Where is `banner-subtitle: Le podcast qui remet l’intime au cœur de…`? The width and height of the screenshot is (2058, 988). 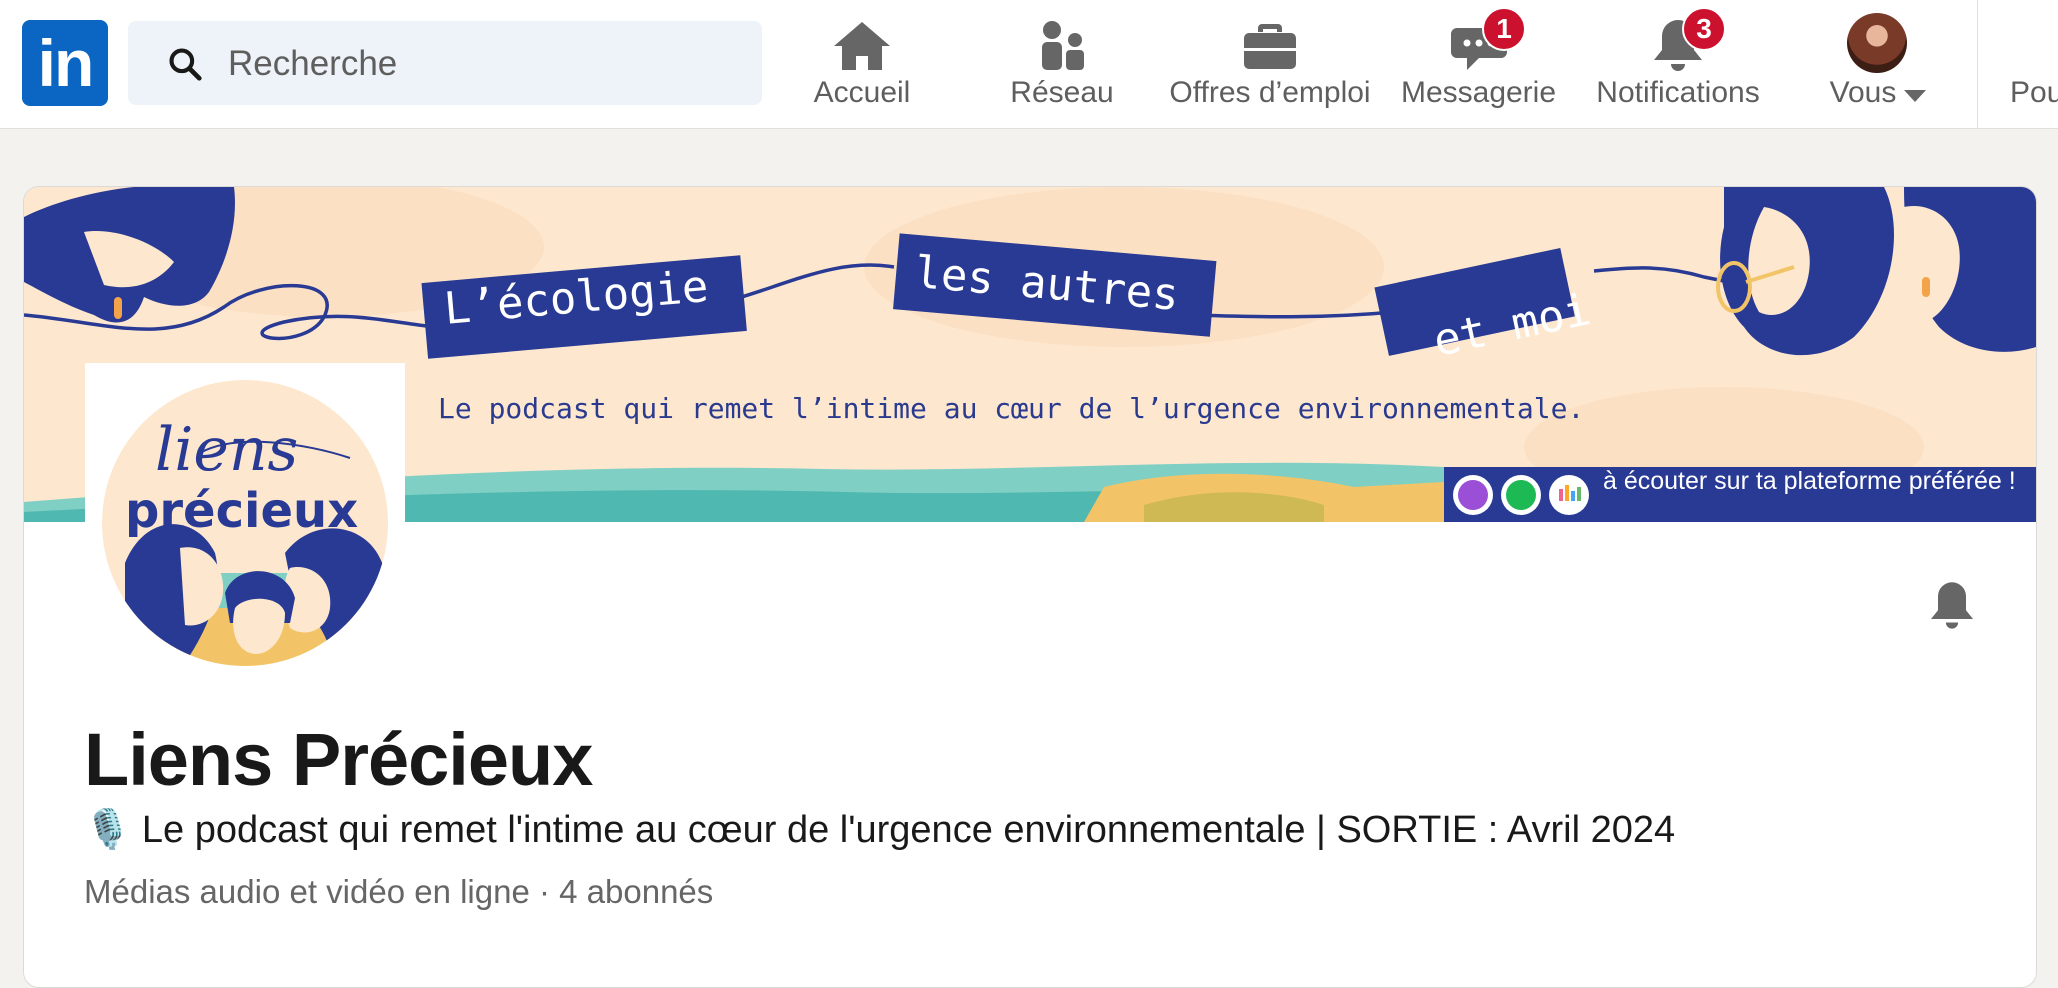
banner-subtitle: Le podcast qui remet l’intime au cœur de… is located at coordinates (1011, 408).